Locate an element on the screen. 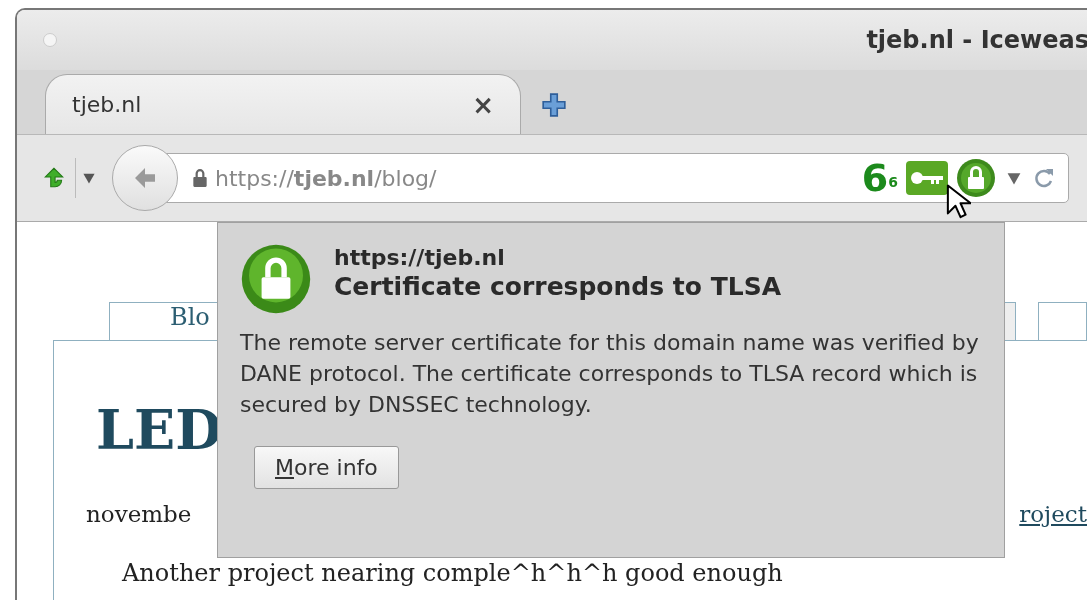  new-tab-icon is located at coordinates (554, 105).